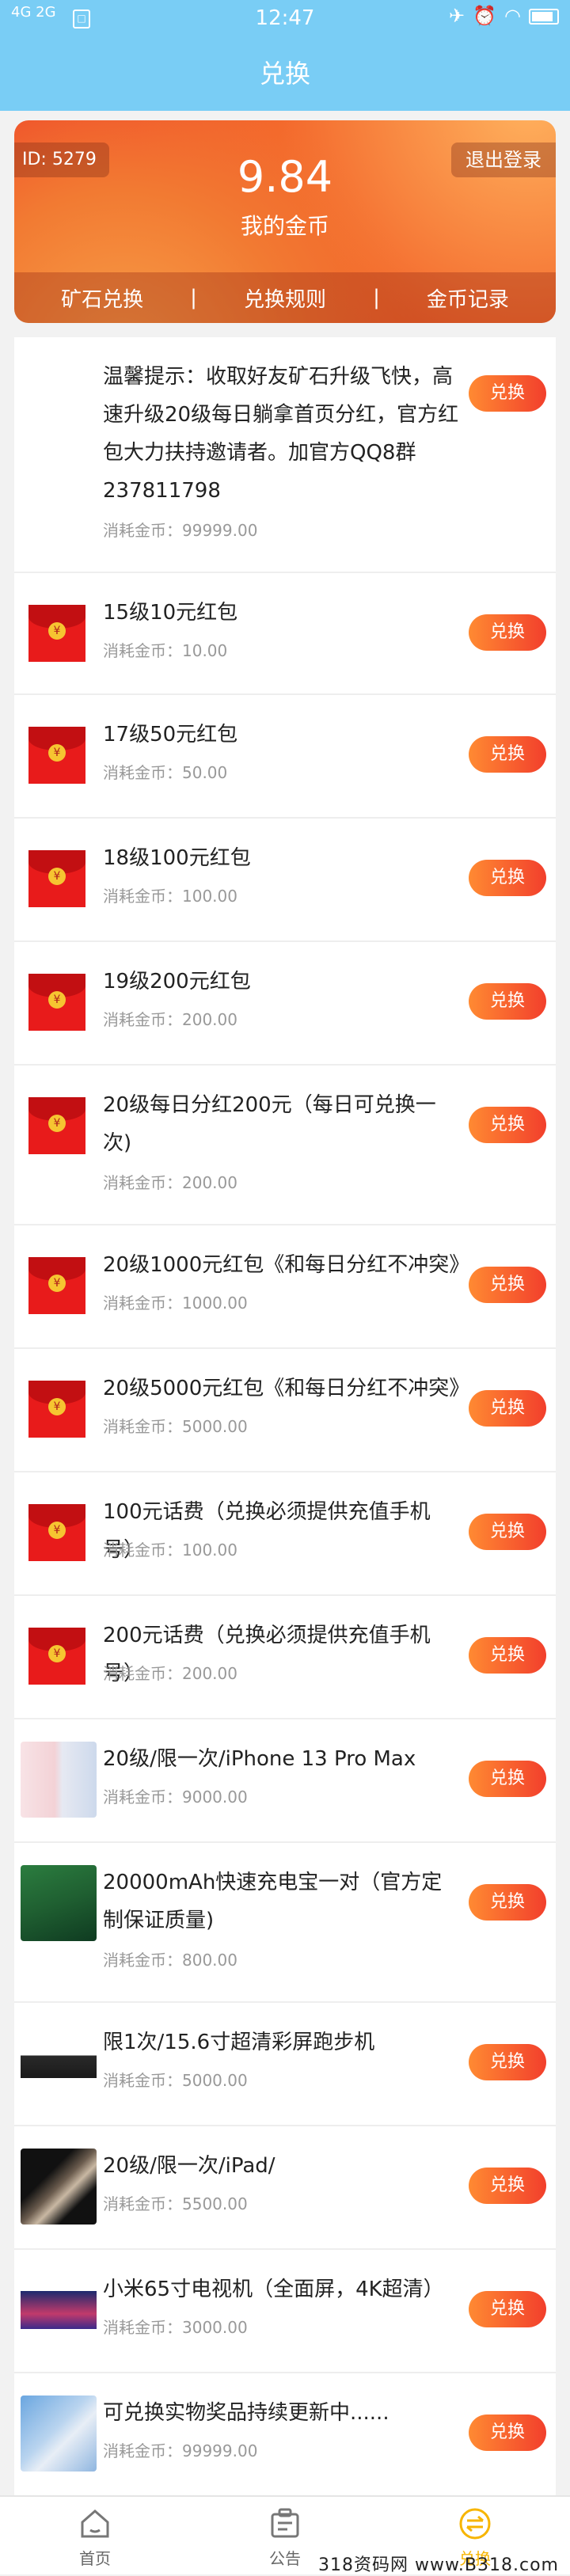 This screenshot has height=2576, width=570. What do you see at coordinates (59, 2310) in the screenshot?
I see `tv-image` at bounding box center [59, 2310].